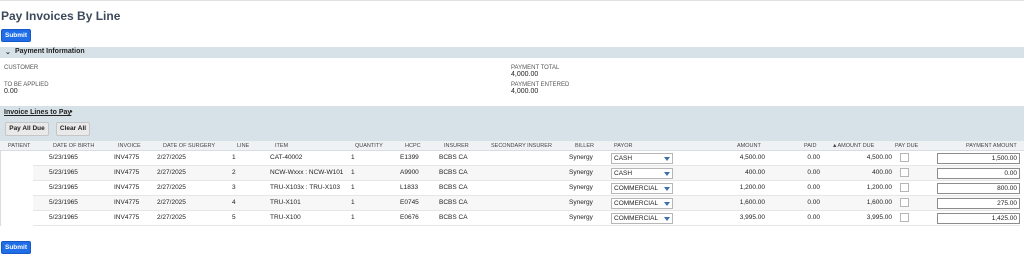 Image resolution: width=1024 pixels, height=261 pixels. What do you see at coordinates (8, 52) in the screenshot?
I see `chevron-down-icon: ⌄` at bounding box center [8, 52].